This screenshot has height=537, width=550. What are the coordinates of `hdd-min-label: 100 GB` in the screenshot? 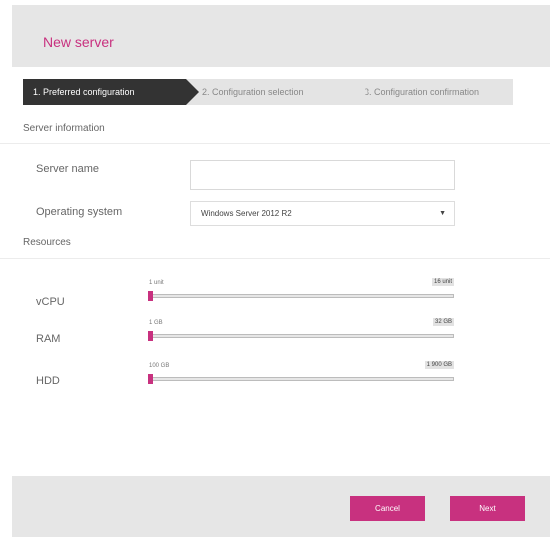 It's located at (159, 366).